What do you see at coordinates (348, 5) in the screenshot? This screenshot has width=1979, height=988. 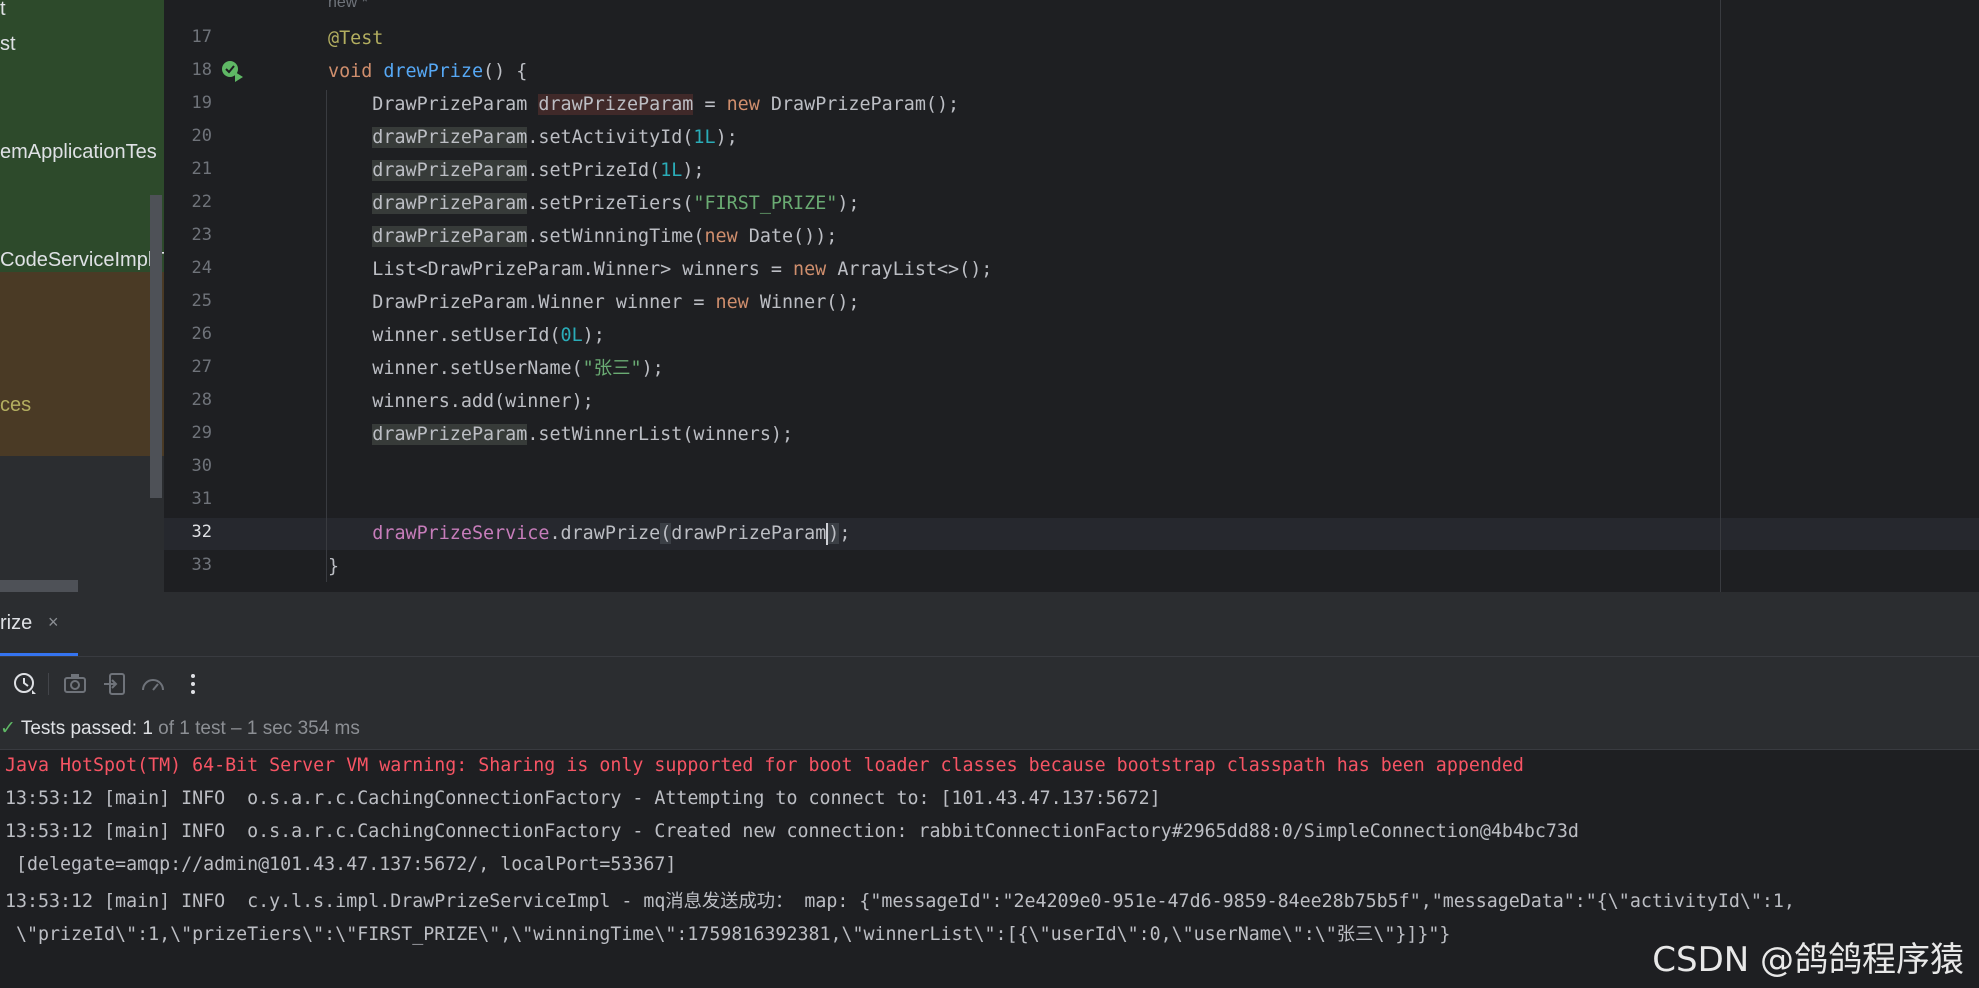 I see `inlay-hint: new *` at bounding box center [348, 5].